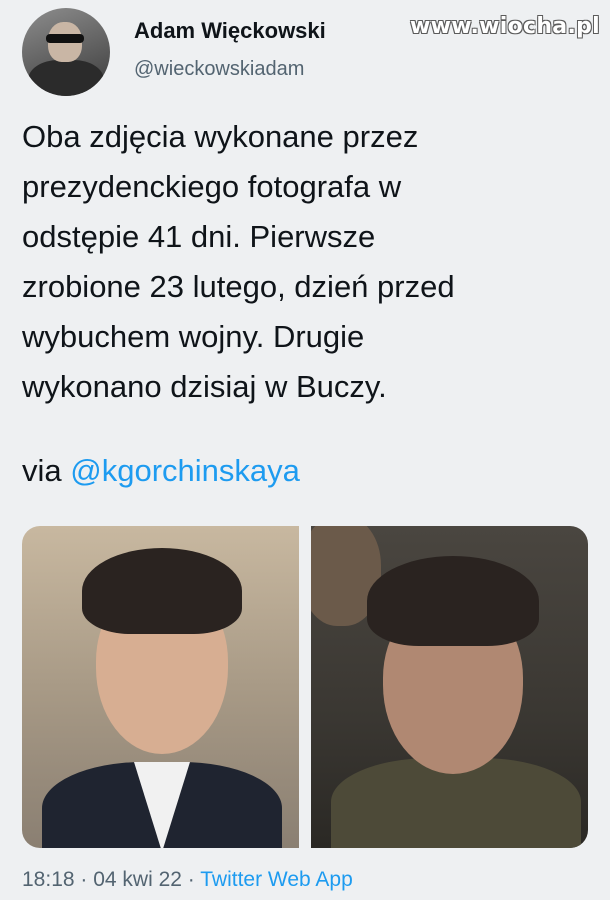  I want to click on mention-link: @kgorchinskaya, so click(185, 470).